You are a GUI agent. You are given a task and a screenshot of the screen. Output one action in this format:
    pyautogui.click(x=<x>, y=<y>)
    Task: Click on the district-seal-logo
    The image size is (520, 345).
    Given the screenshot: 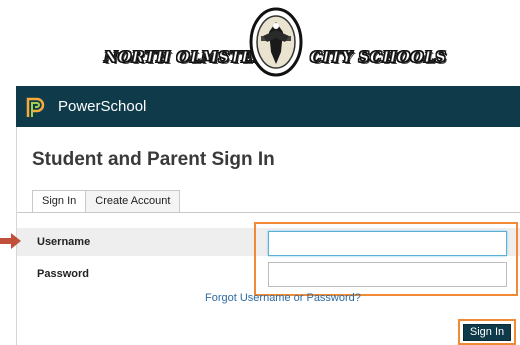 What is the action you would take?
    pyautogui.click(x=276, y=42)
    